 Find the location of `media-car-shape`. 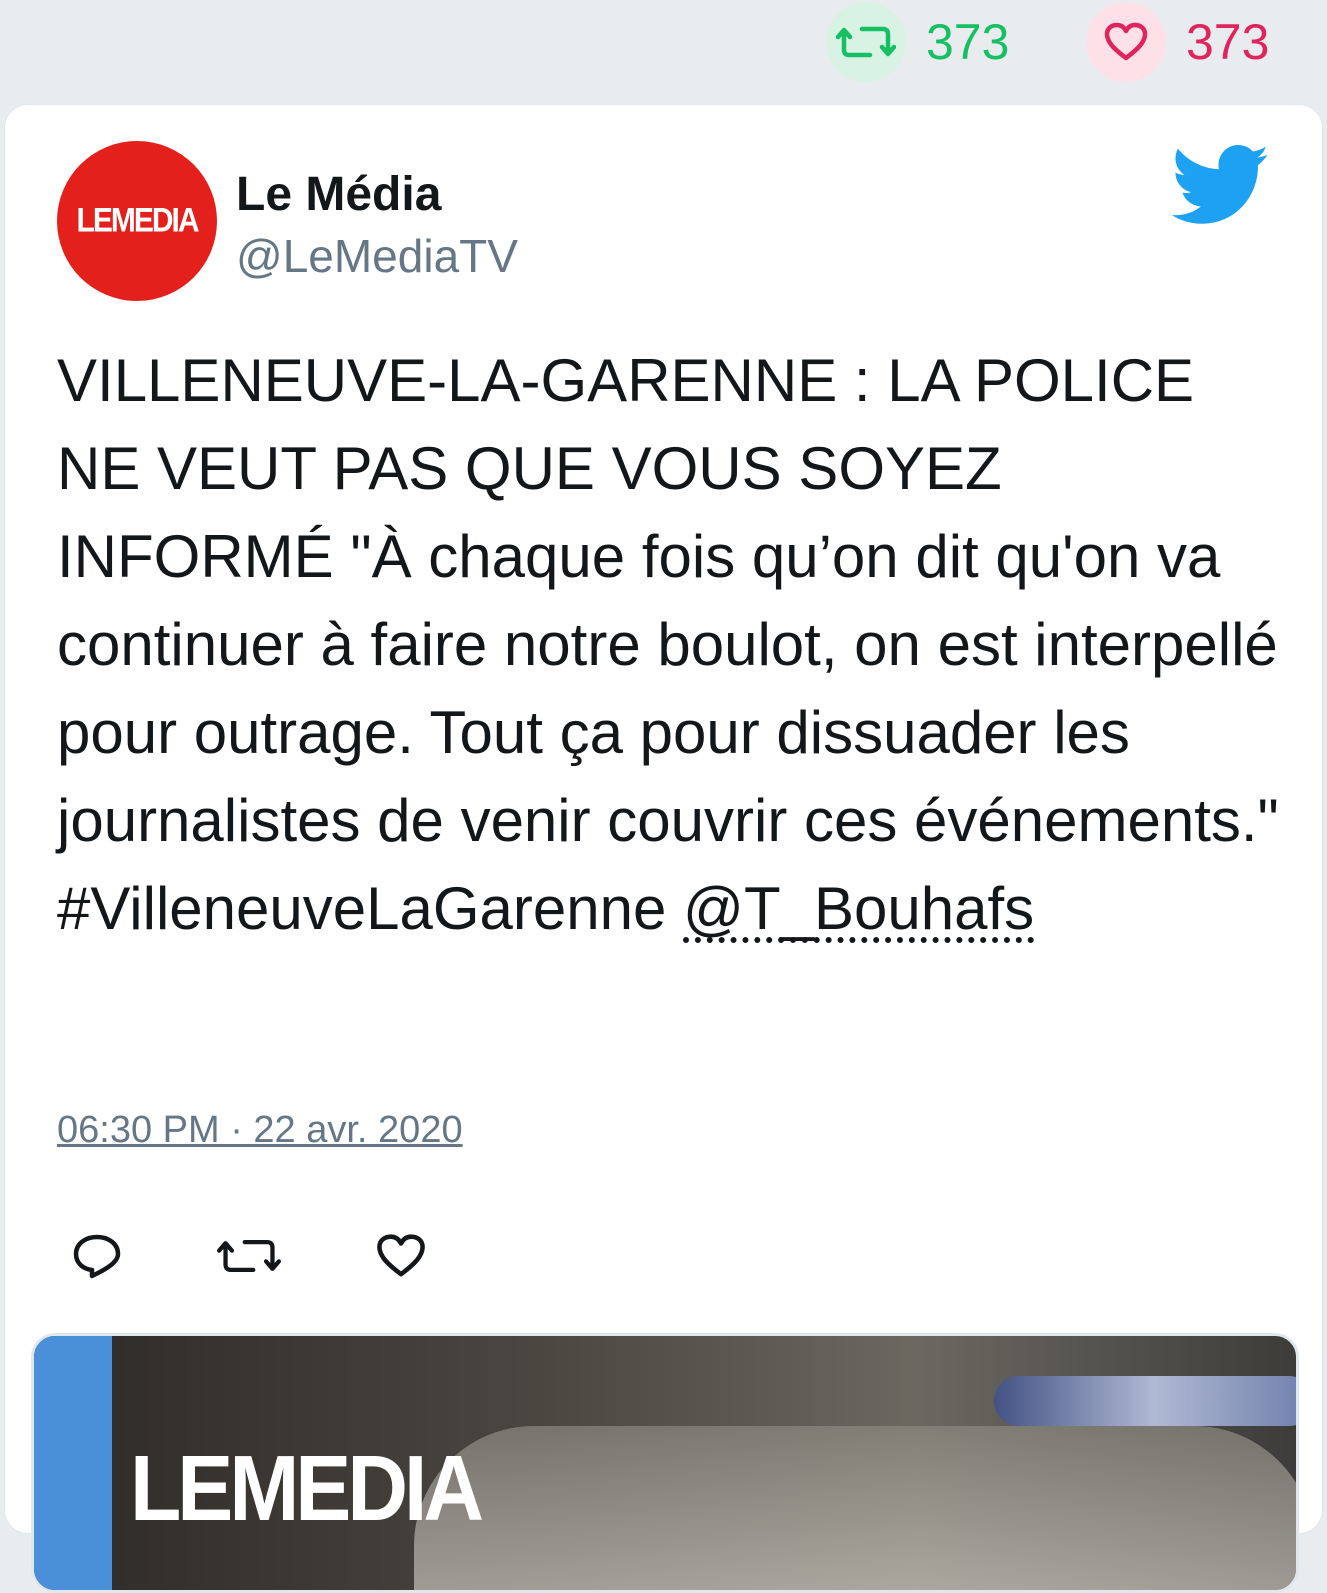

media-car-shape is located at coordinates (855, 1508).